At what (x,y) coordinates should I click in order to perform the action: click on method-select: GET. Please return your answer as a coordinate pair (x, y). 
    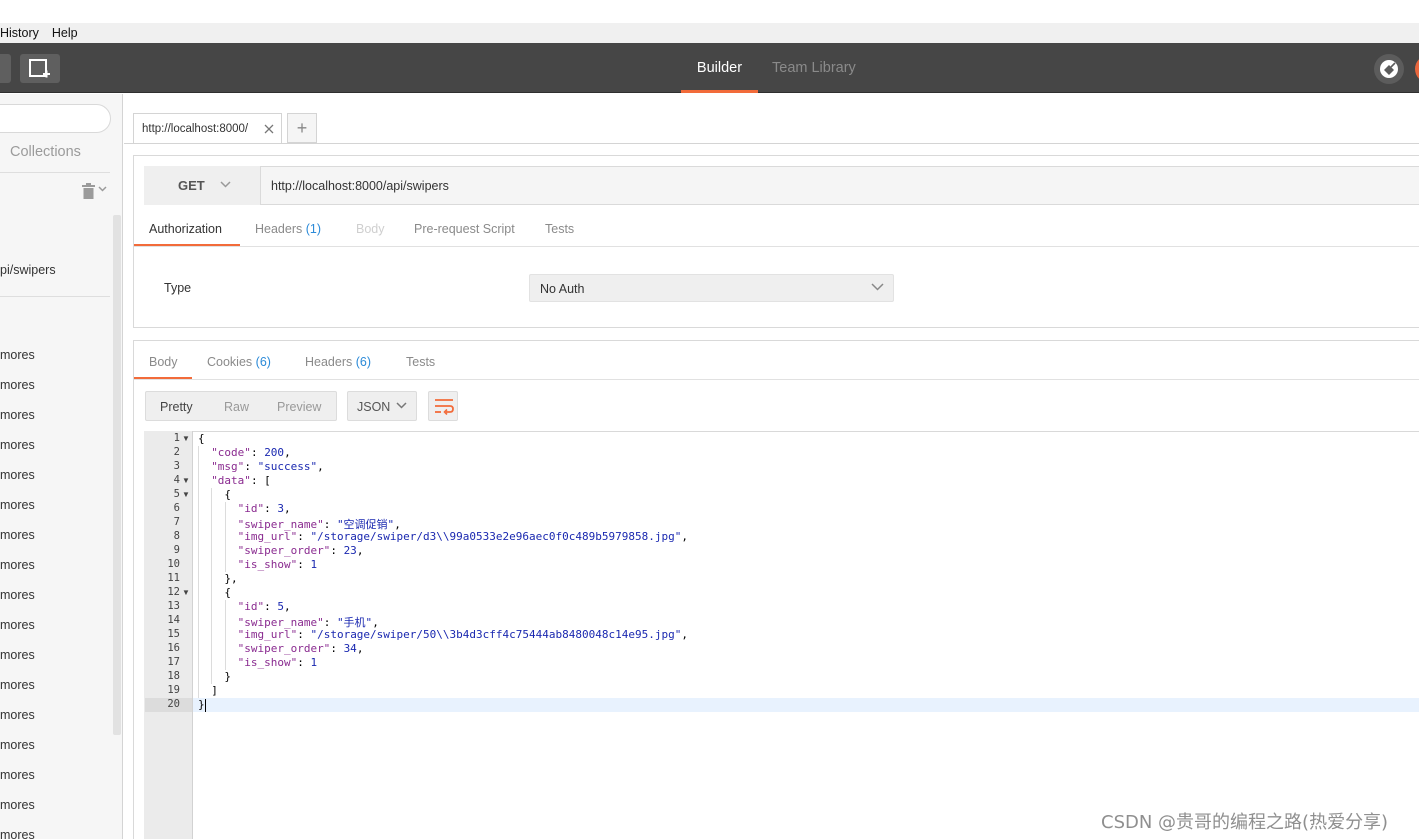
    Looking at the image, I should click on (202, 185).